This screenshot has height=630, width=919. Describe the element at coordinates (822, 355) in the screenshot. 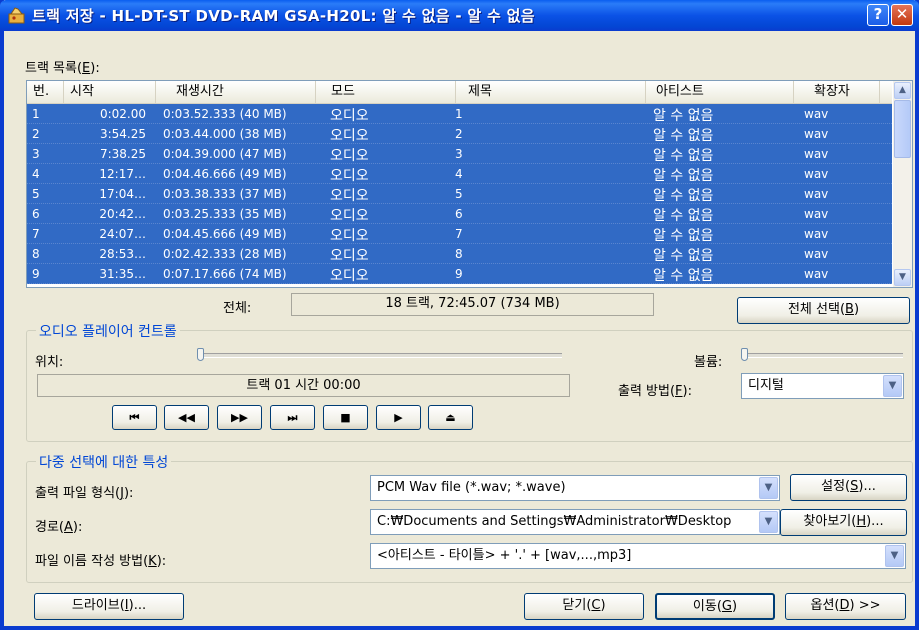

I see `volume-slider-track` at that location.